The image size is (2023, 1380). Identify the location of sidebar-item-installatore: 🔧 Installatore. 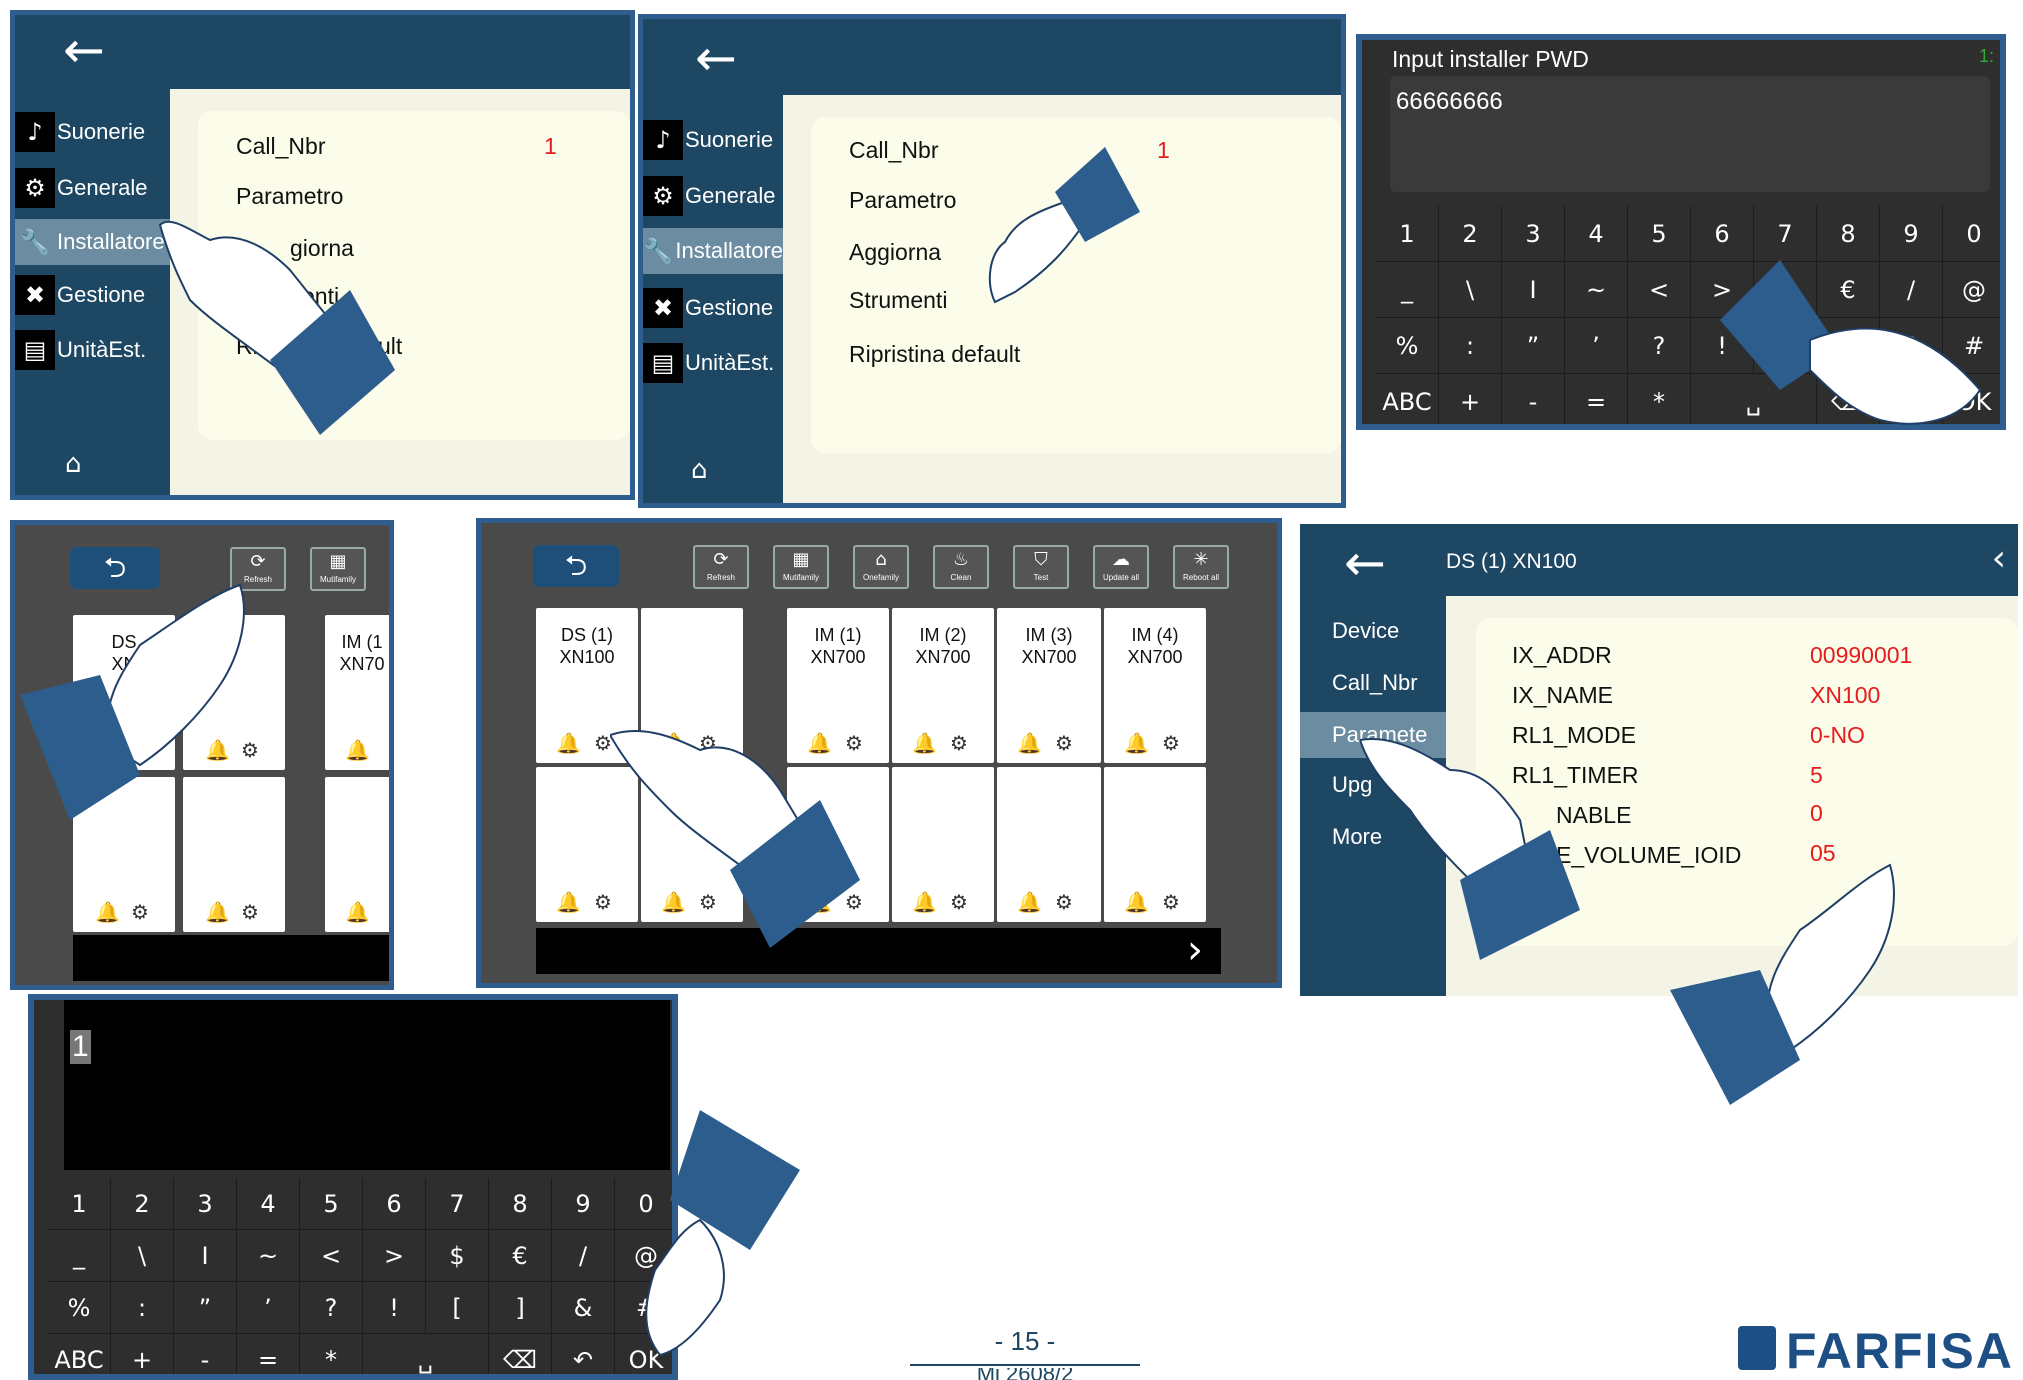
(92, 242).